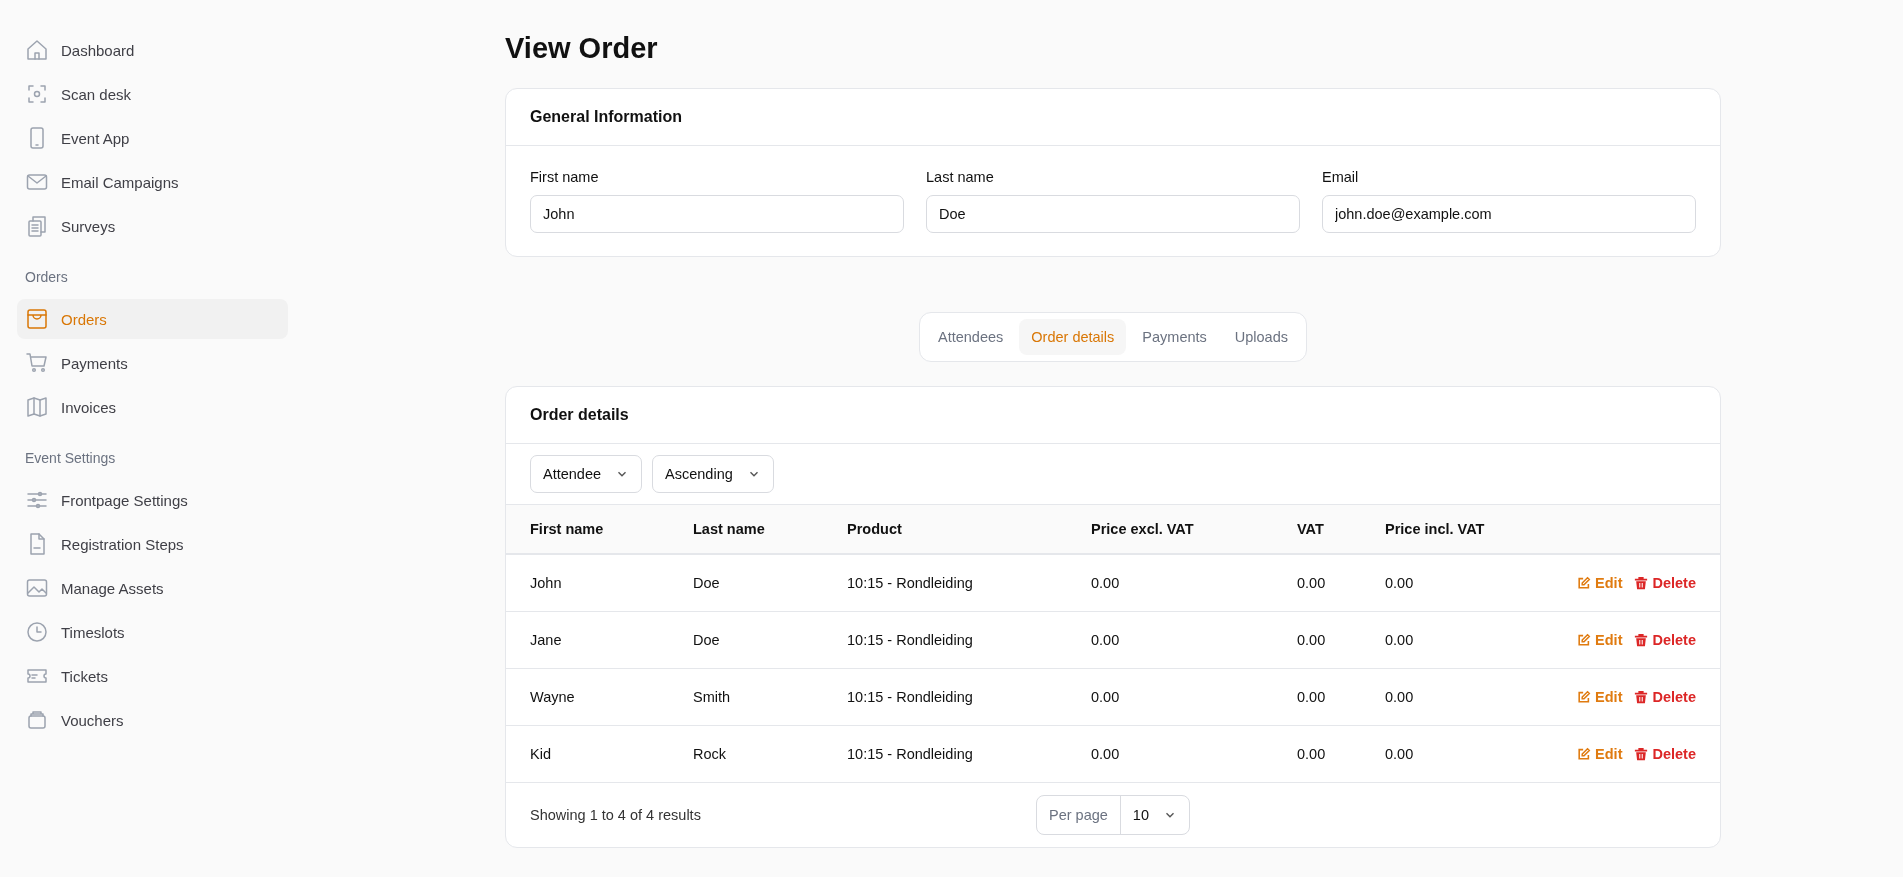 The width and height of the screenshot is (1903, 877). I want to click on column-header: First name, so click(599, 529).